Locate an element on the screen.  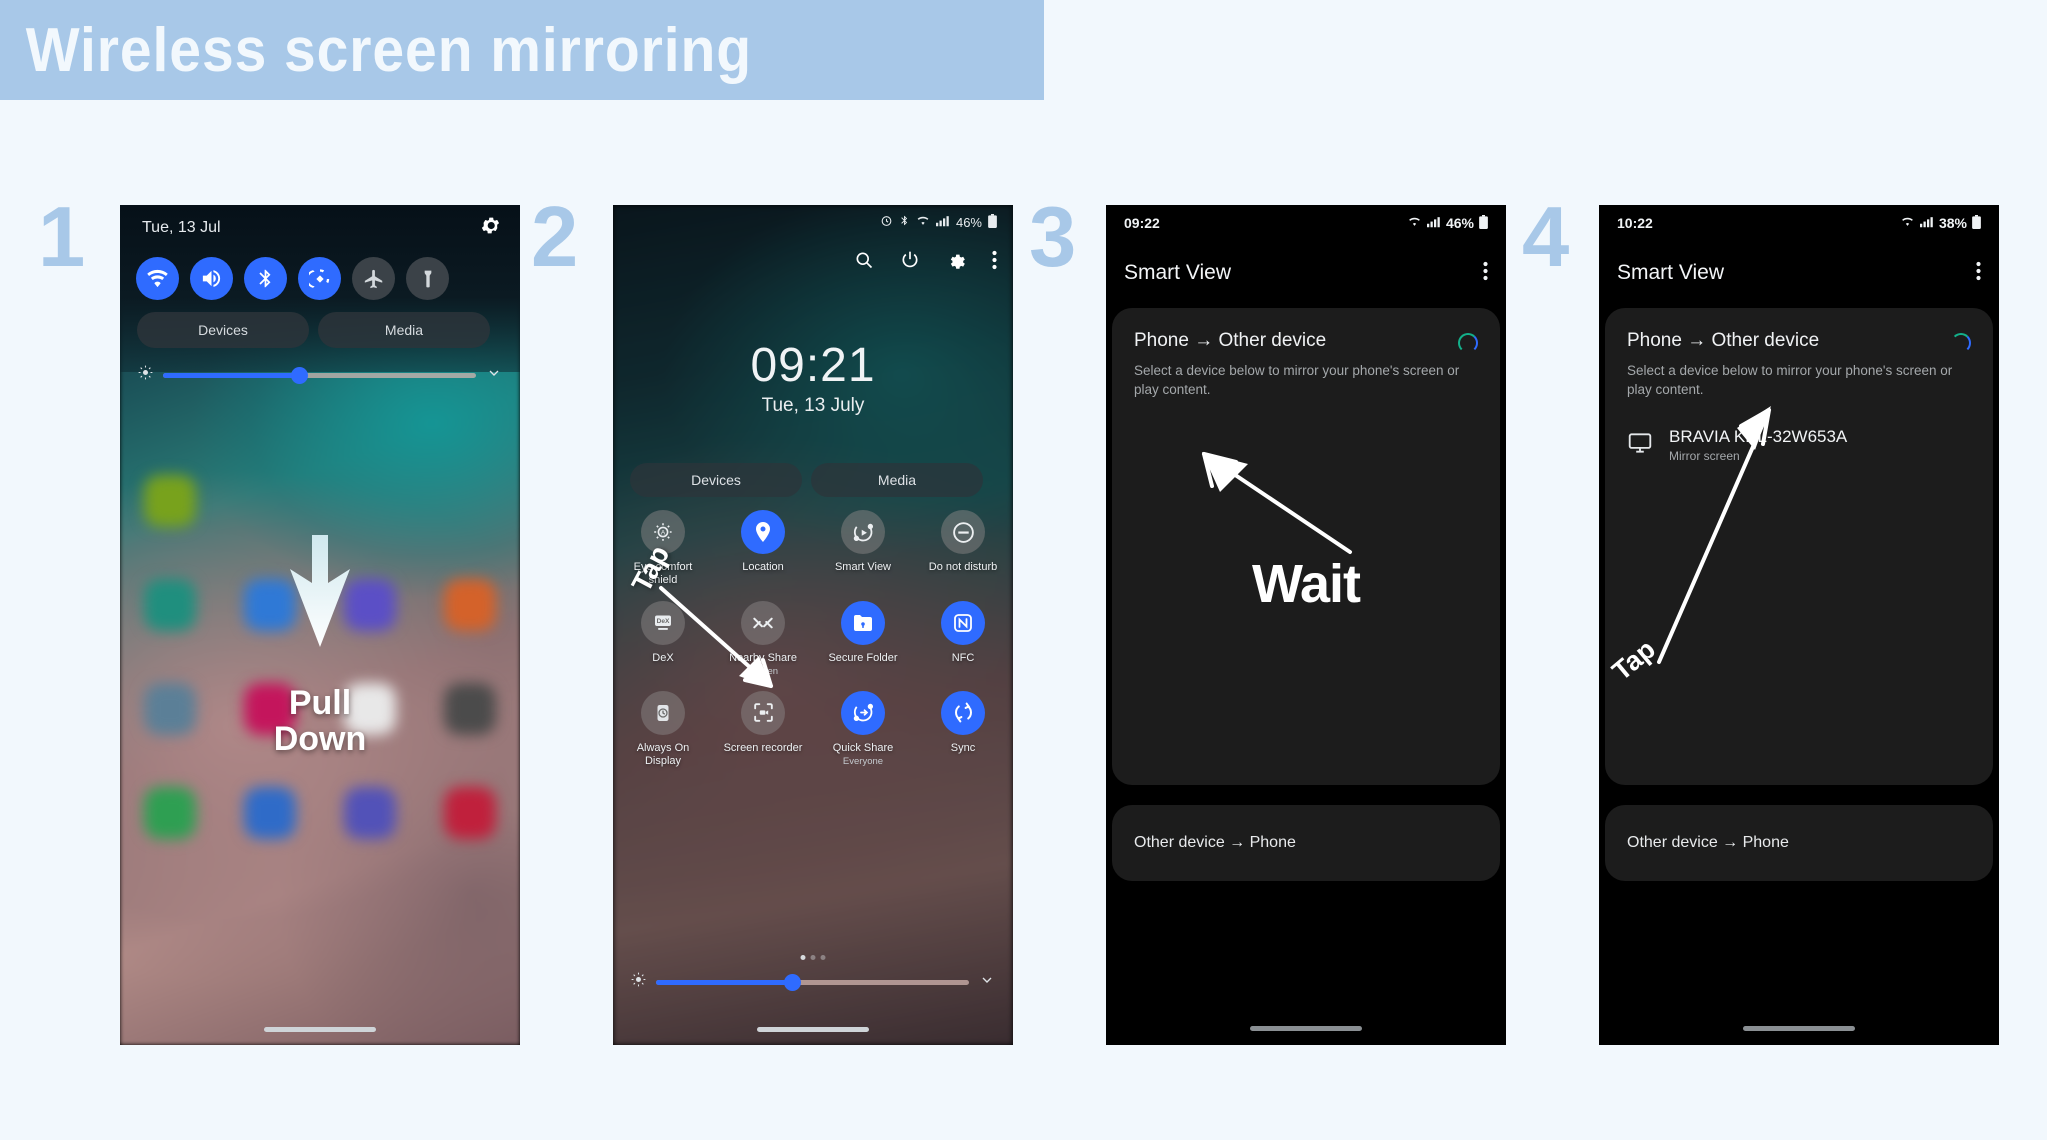
step-number-3: 3 is located at coordinates (1053, 237).